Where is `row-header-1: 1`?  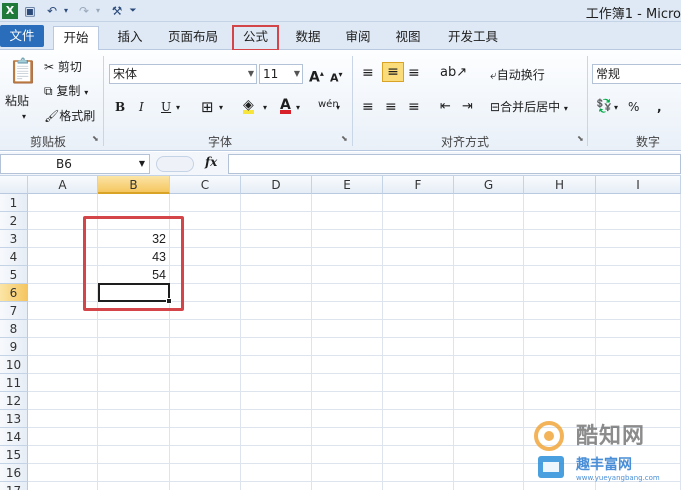
row-header-1: 1 is located at coordinates (14, 203).